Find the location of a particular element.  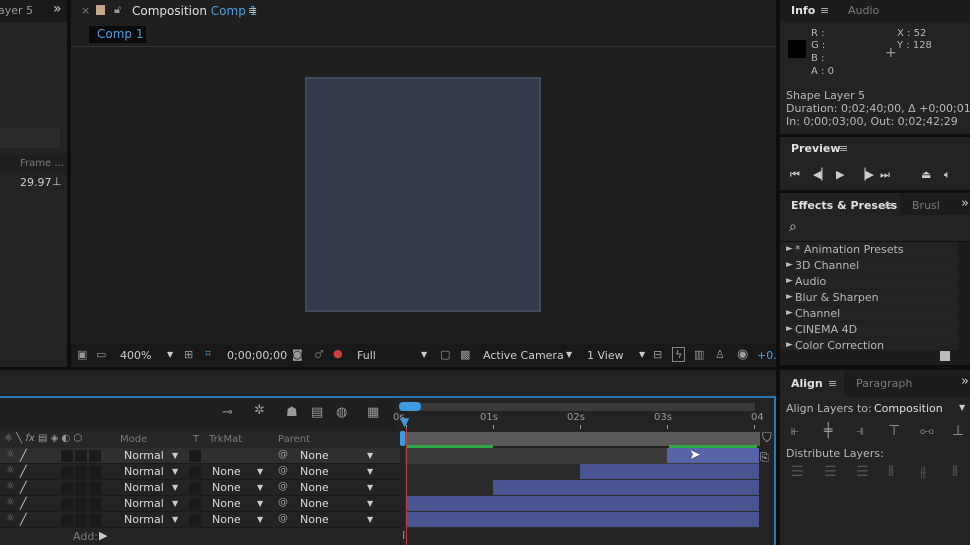

effect-category: ► Blur & Sharpen is located at coordinates (869, 298).